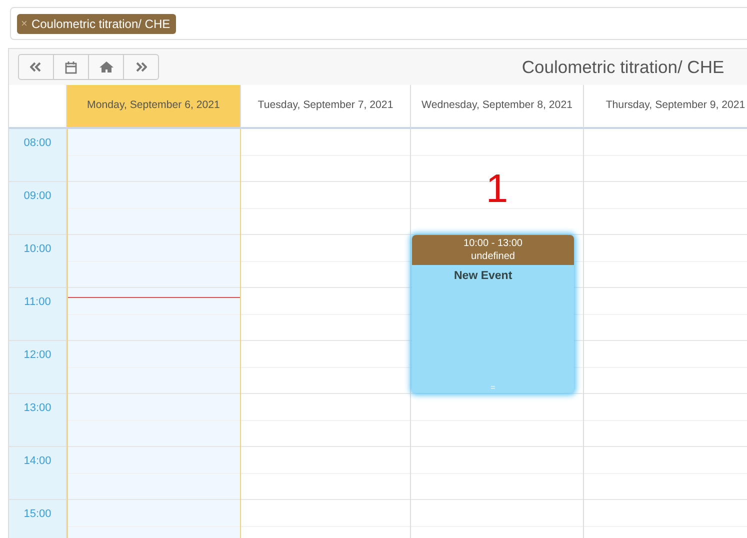  What do you see at coordinates (497, 107) in the screenshot?
I see `day-header: Wednesday, September 8, 2021` at bounding box center [497, 107].